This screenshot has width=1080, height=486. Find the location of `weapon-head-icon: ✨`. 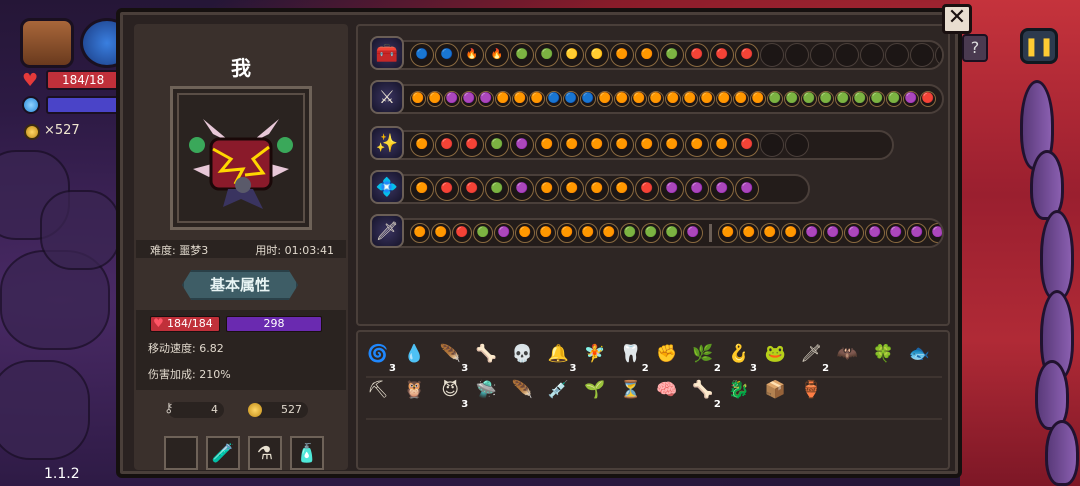

weapon-head-icon: ✨ is located at coordinates (387, 143).